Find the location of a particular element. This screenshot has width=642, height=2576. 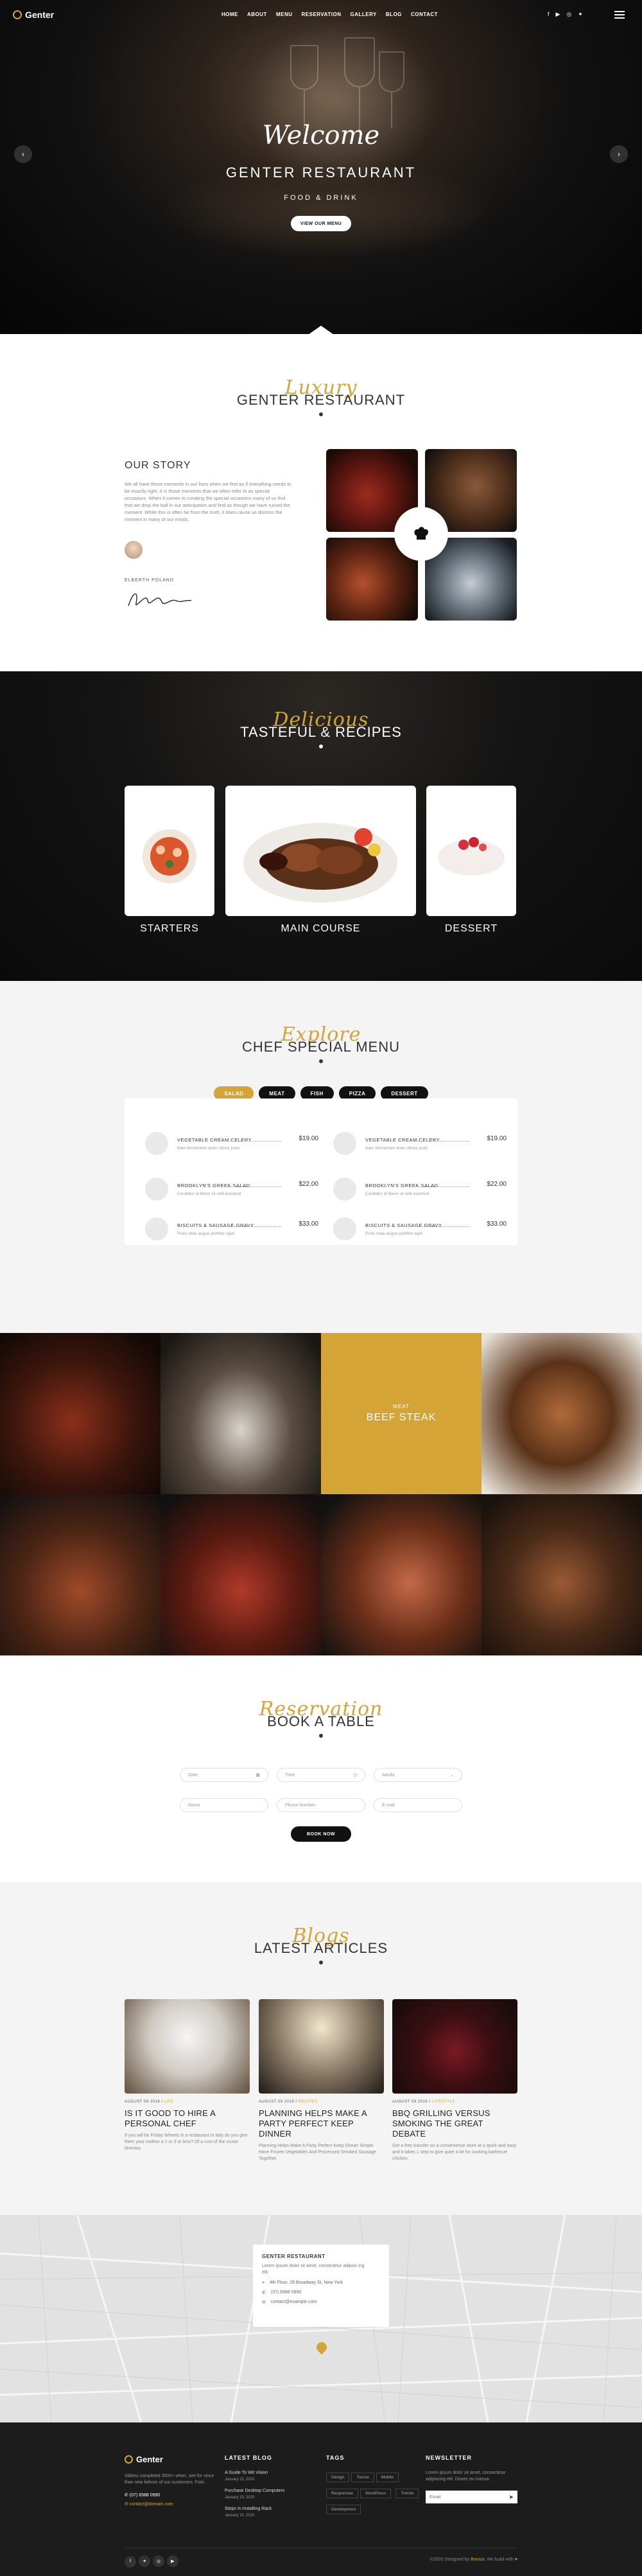

post-title: IS IT GOOD TO HIRE A PERSONAL CHEF is located at coordinates (187, 2118).